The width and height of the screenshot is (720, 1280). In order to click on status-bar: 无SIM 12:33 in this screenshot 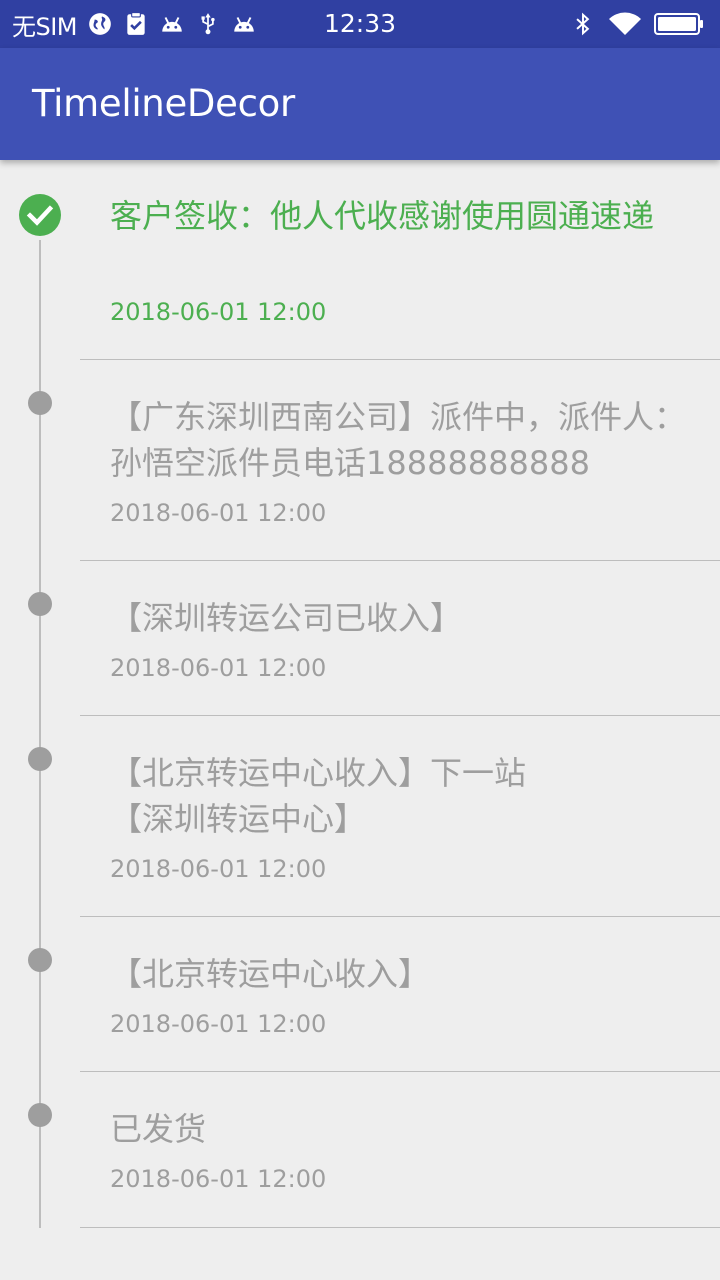, I will do `click(360, 24)`.